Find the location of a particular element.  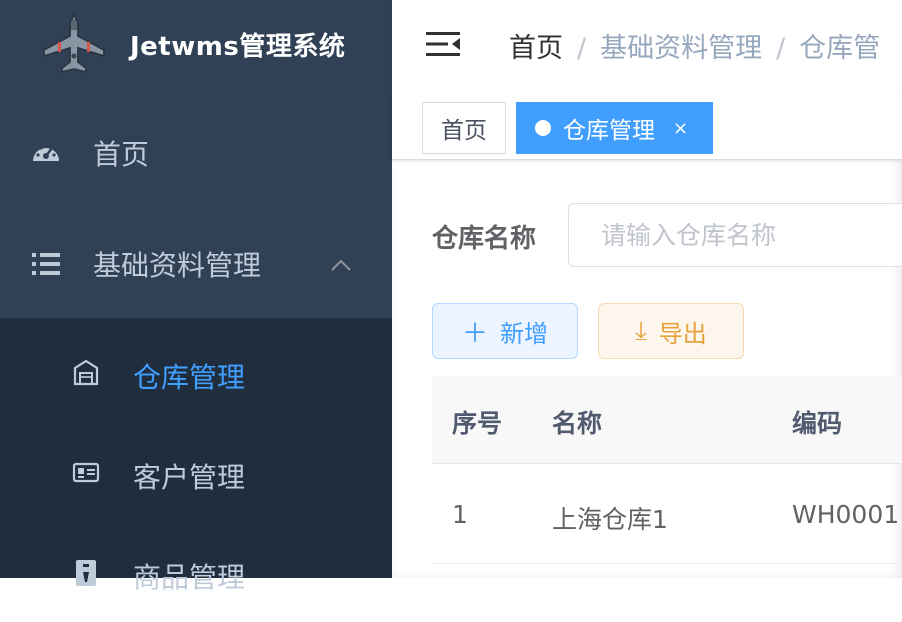

menu-basic-data-label: 基础资料管理 is located at coordinates (177, 265).